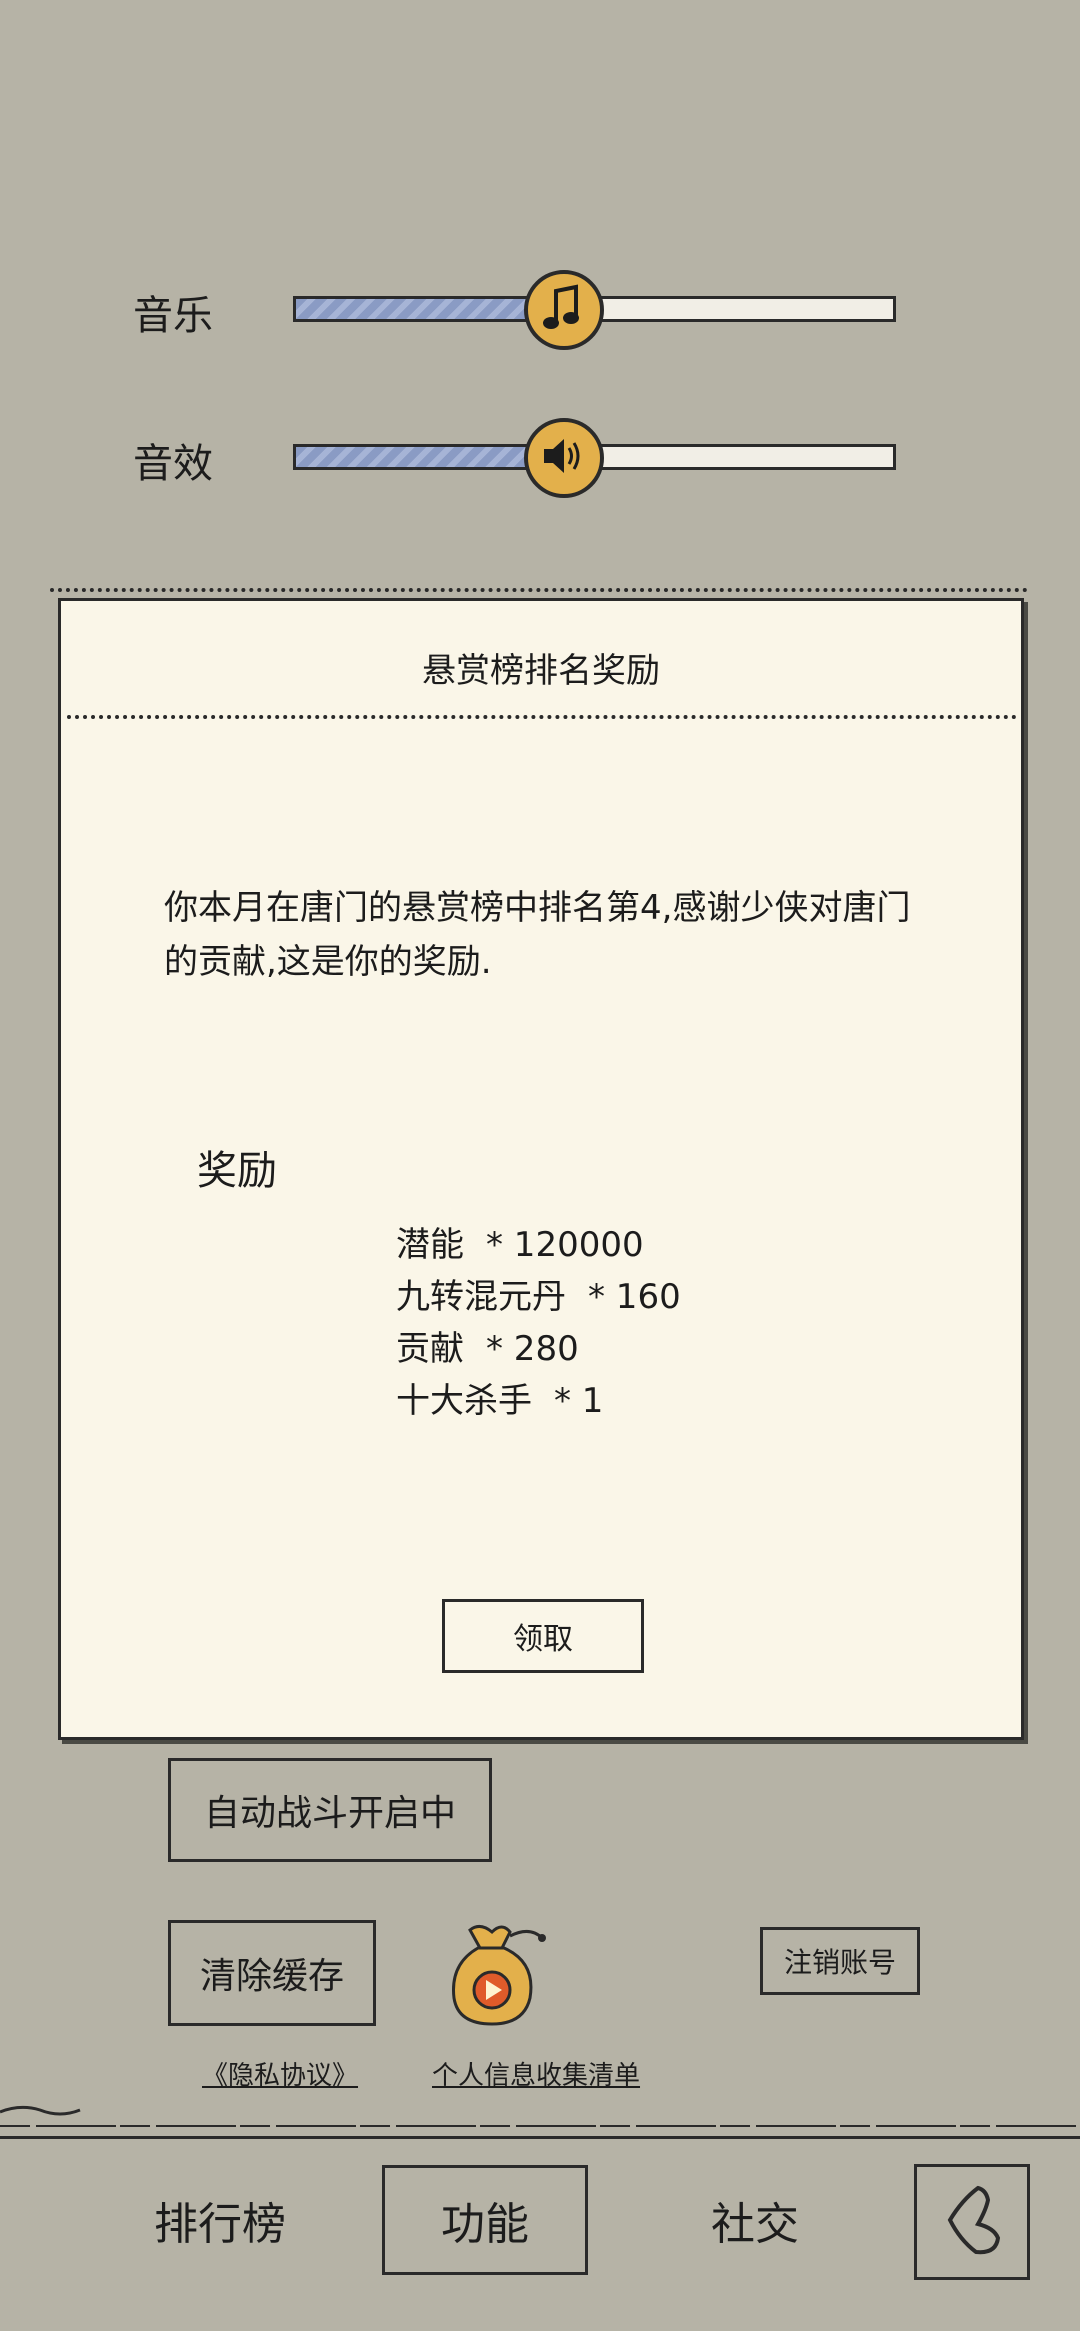 The height and width of the screenshot is (2331, 1080). I want to click on reward-name: 贡献, so click(430, 1349).